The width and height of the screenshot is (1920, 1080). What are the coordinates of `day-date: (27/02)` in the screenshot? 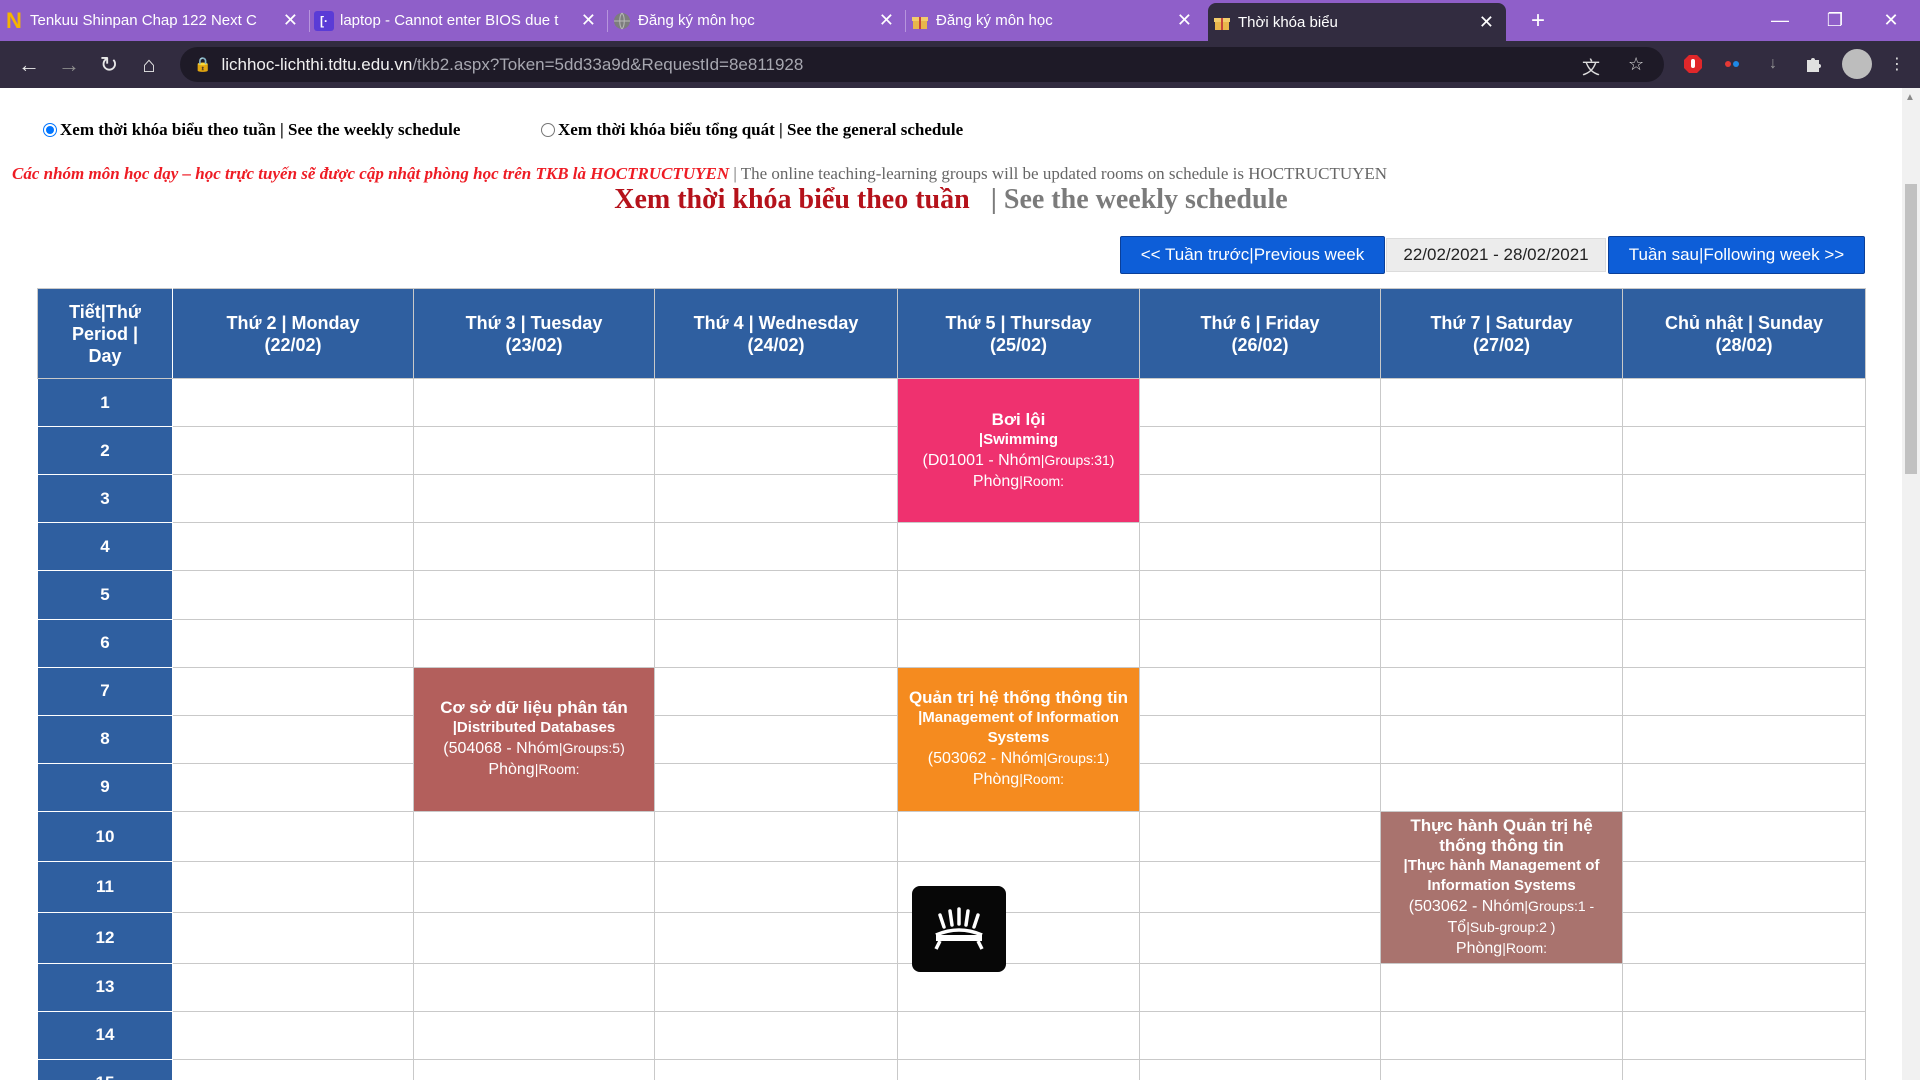 It's located at (1501, 344).